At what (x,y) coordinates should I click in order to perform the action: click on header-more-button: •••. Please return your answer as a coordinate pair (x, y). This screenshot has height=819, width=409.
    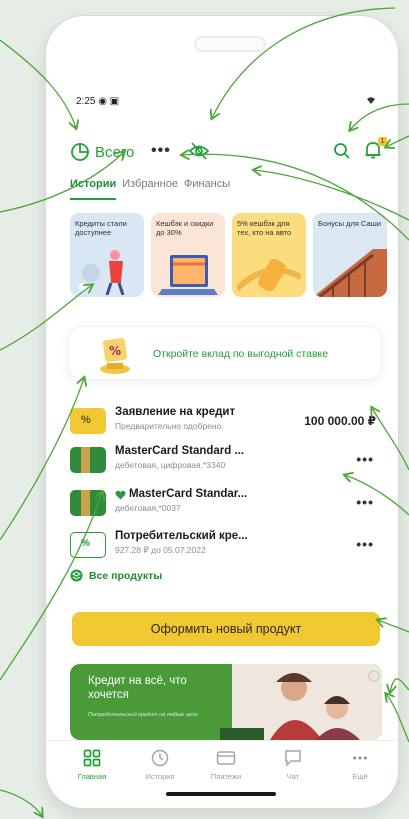
    Looking at the image, I should click on (161, 151).